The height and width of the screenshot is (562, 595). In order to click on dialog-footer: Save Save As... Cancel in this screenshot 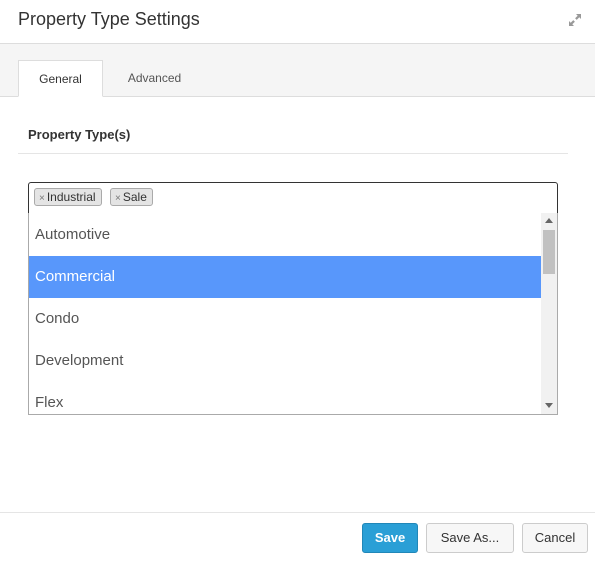, I will do `click(297, 537)`.